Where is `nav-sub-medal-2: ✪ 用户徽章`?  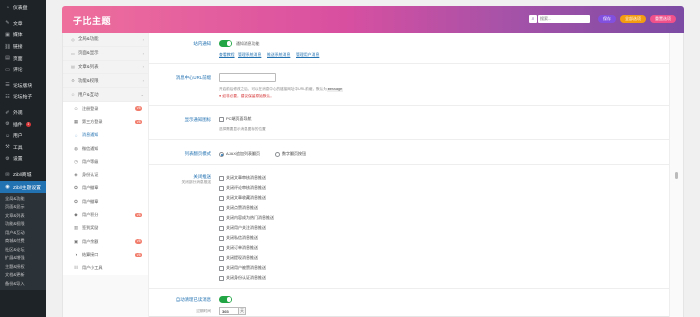 nav-sub-medal-2: ✪ 用户徽章 is located at coordinates (105, 202).